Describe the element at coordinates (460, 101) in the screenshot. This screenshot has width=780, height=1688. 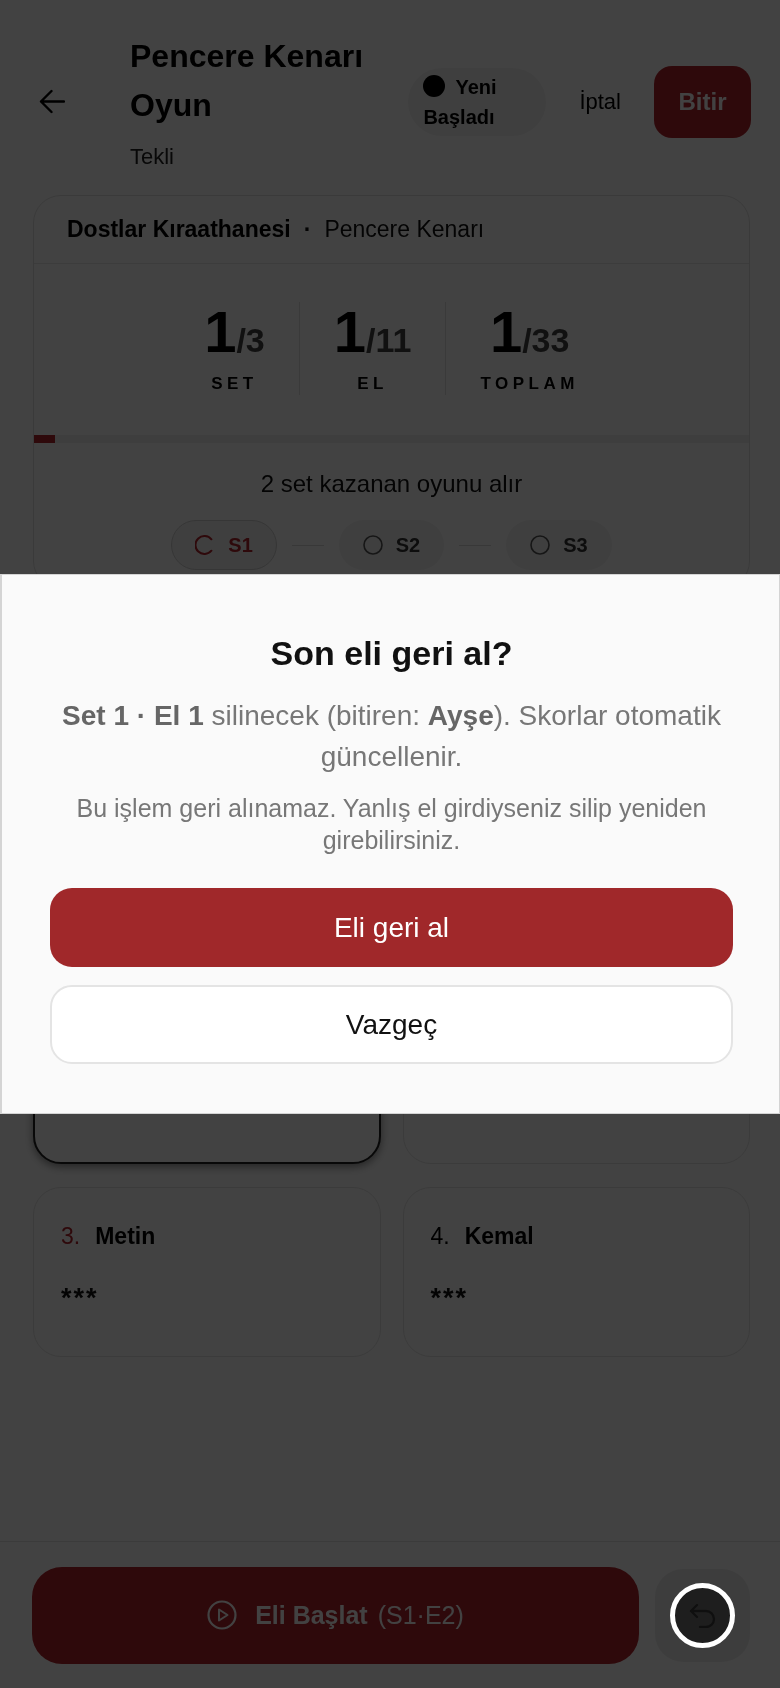
I see `status-text: Yeni Başladı` at that location.